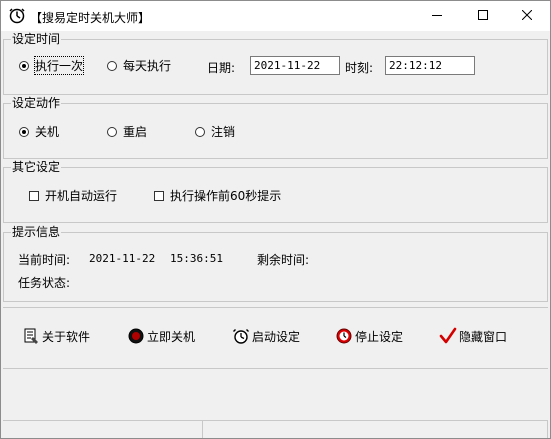  I want to click on stop-button: 停止设定, so click(369, 336).